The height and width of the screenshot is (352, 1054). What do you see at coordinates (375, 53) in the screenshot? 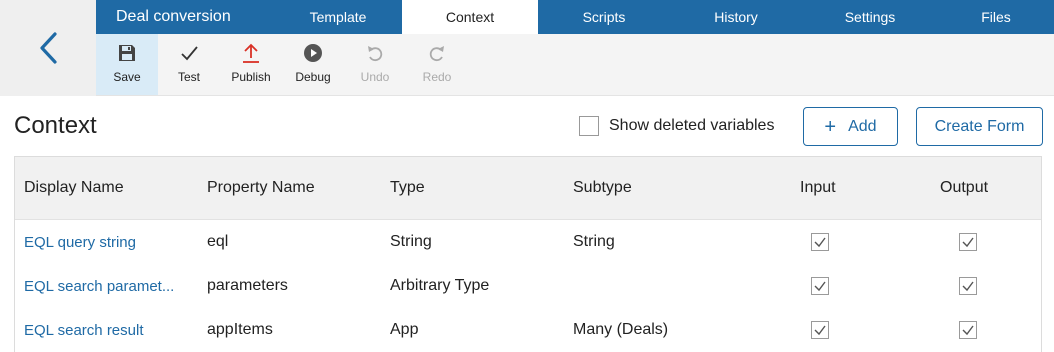
I see `undo-icon` at bounding box center [375, 53].